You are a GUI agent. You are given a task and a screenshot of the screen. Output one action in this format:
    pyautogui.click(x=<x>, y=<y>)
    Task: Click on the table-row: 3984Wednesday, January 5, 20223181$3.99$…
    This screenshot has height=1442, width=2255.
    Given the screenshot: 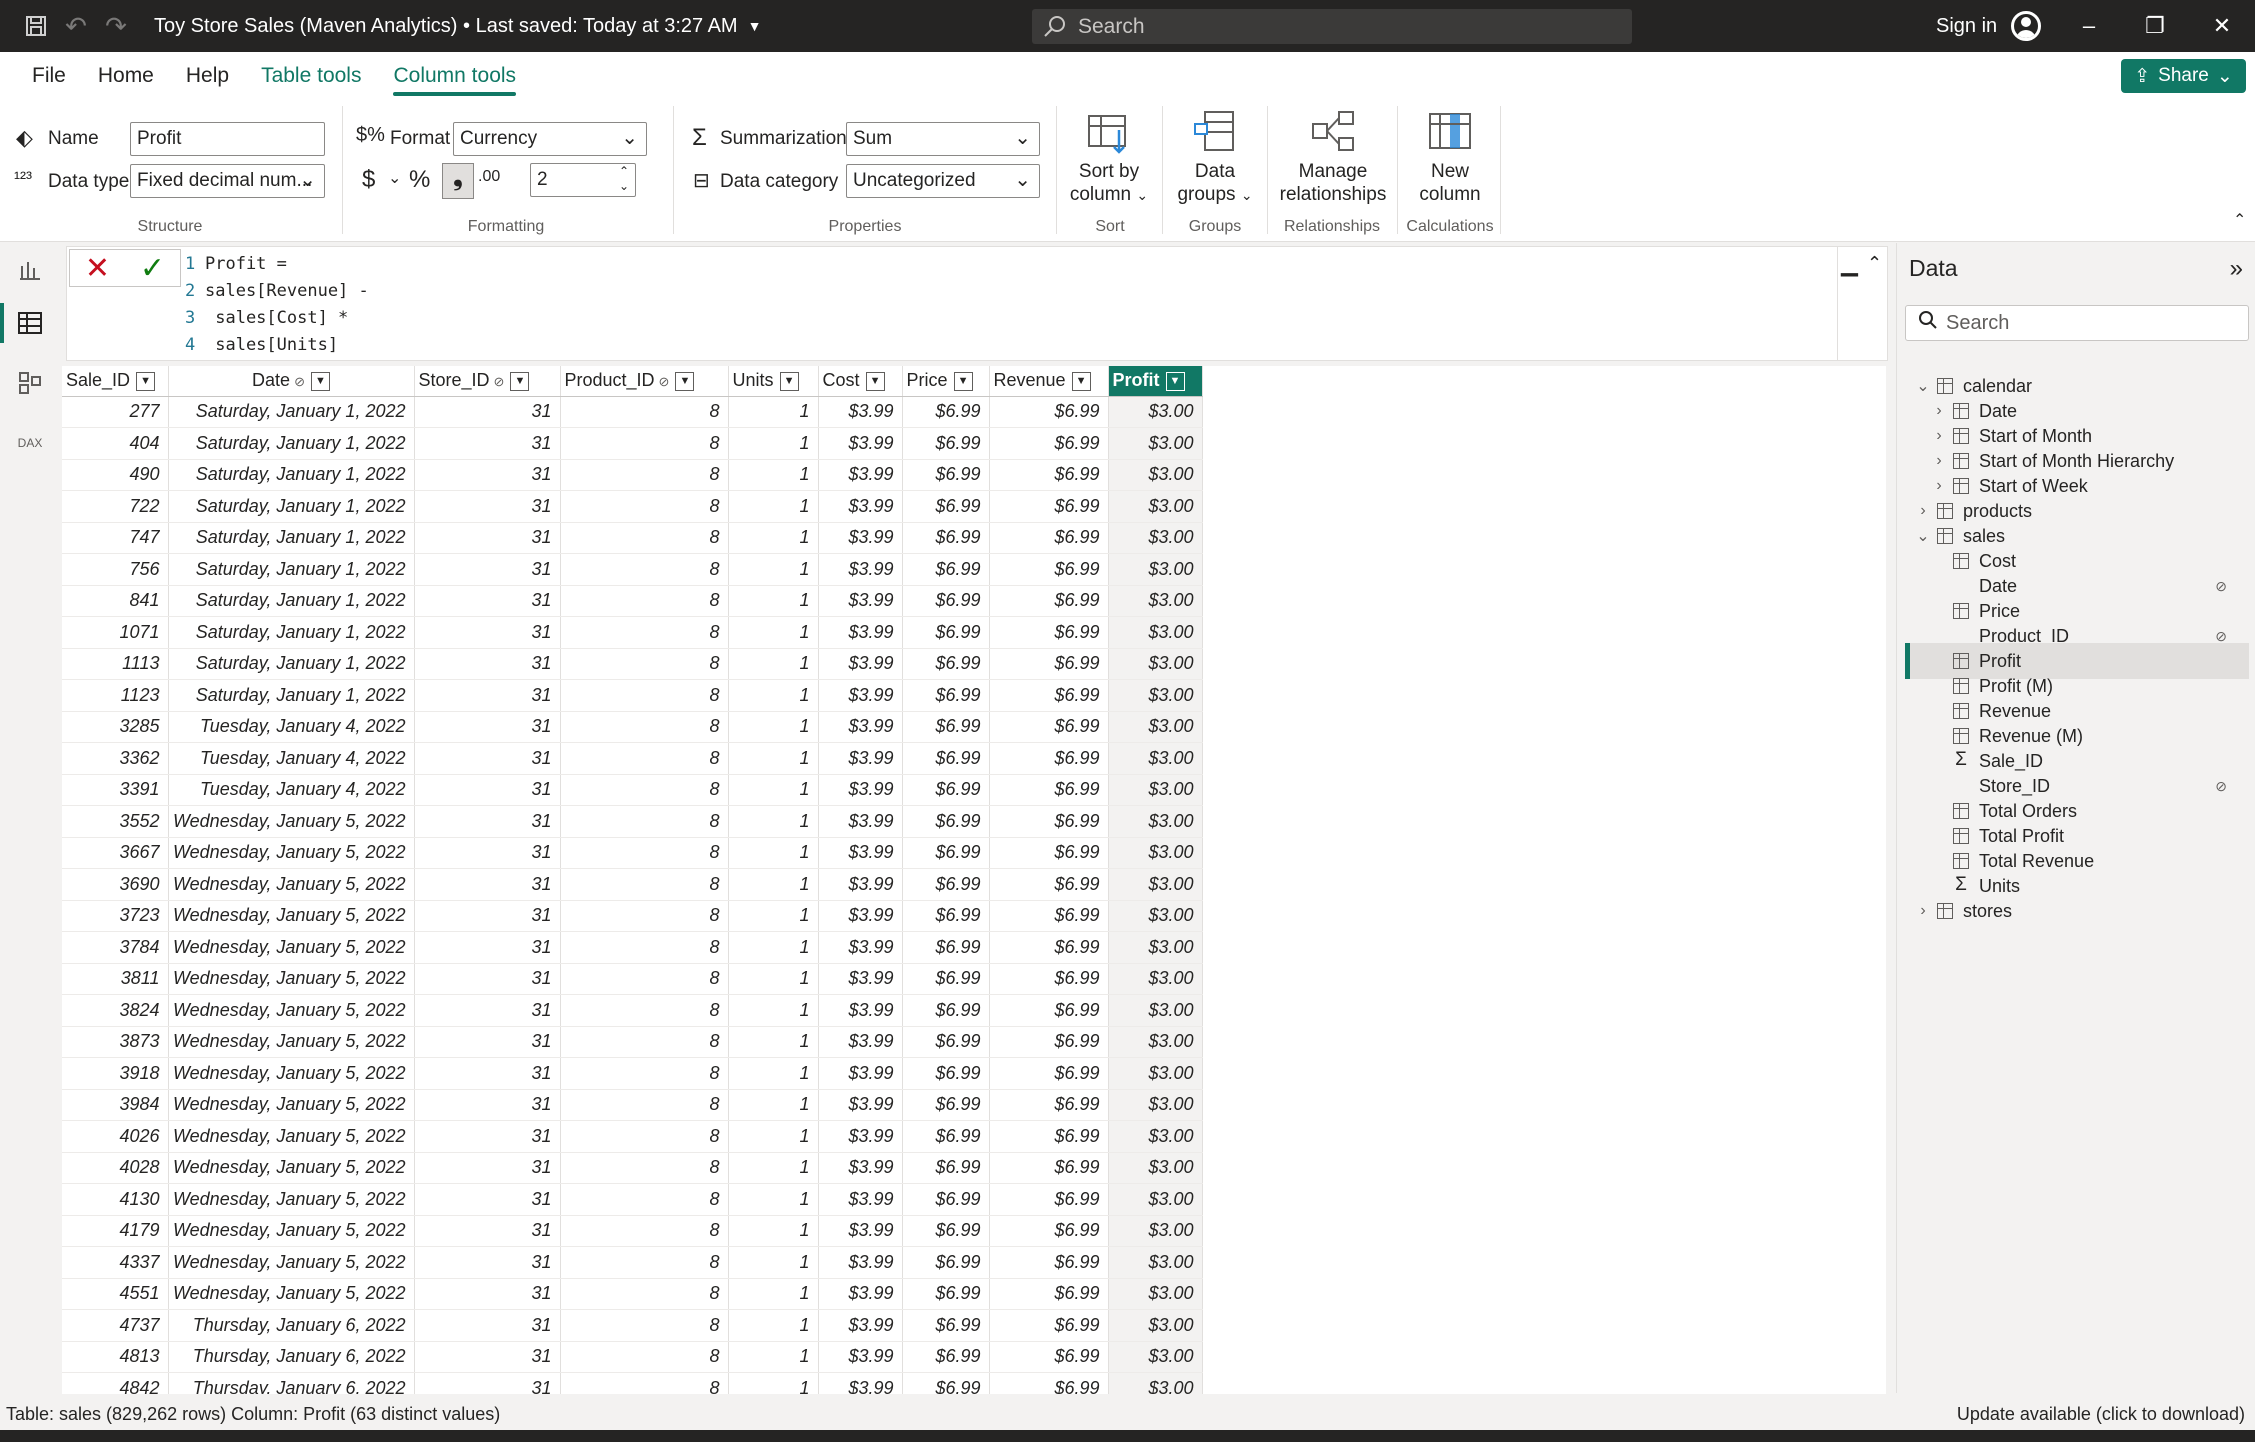 What is the action you would take?
    pyautogui.click(x=632, y=1105)
    